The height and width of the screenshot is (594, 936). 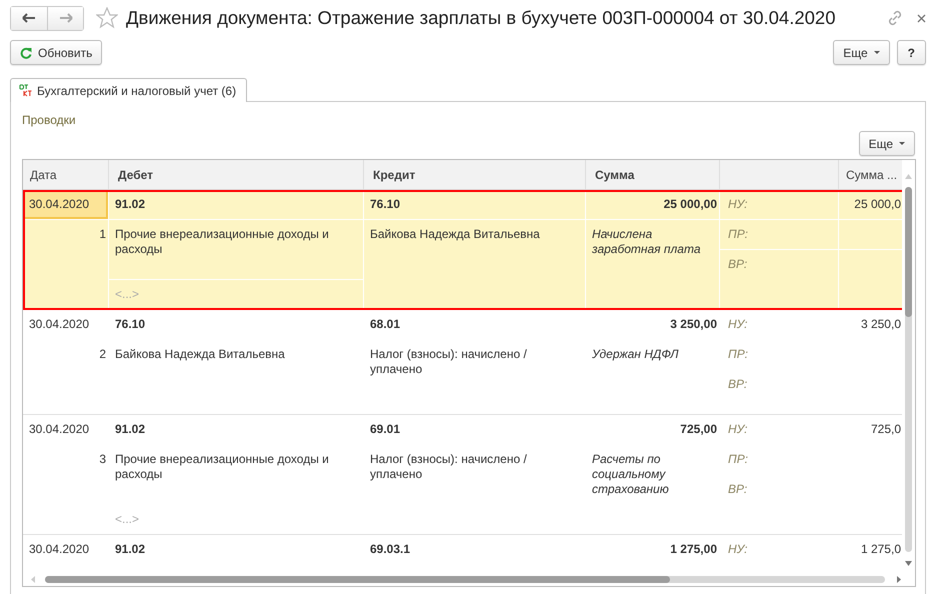 What do you see at coordinates (652, 264) in the screenshot?
I see `operation-content: Начислена заработная плата` at bounding box center [652, 264].